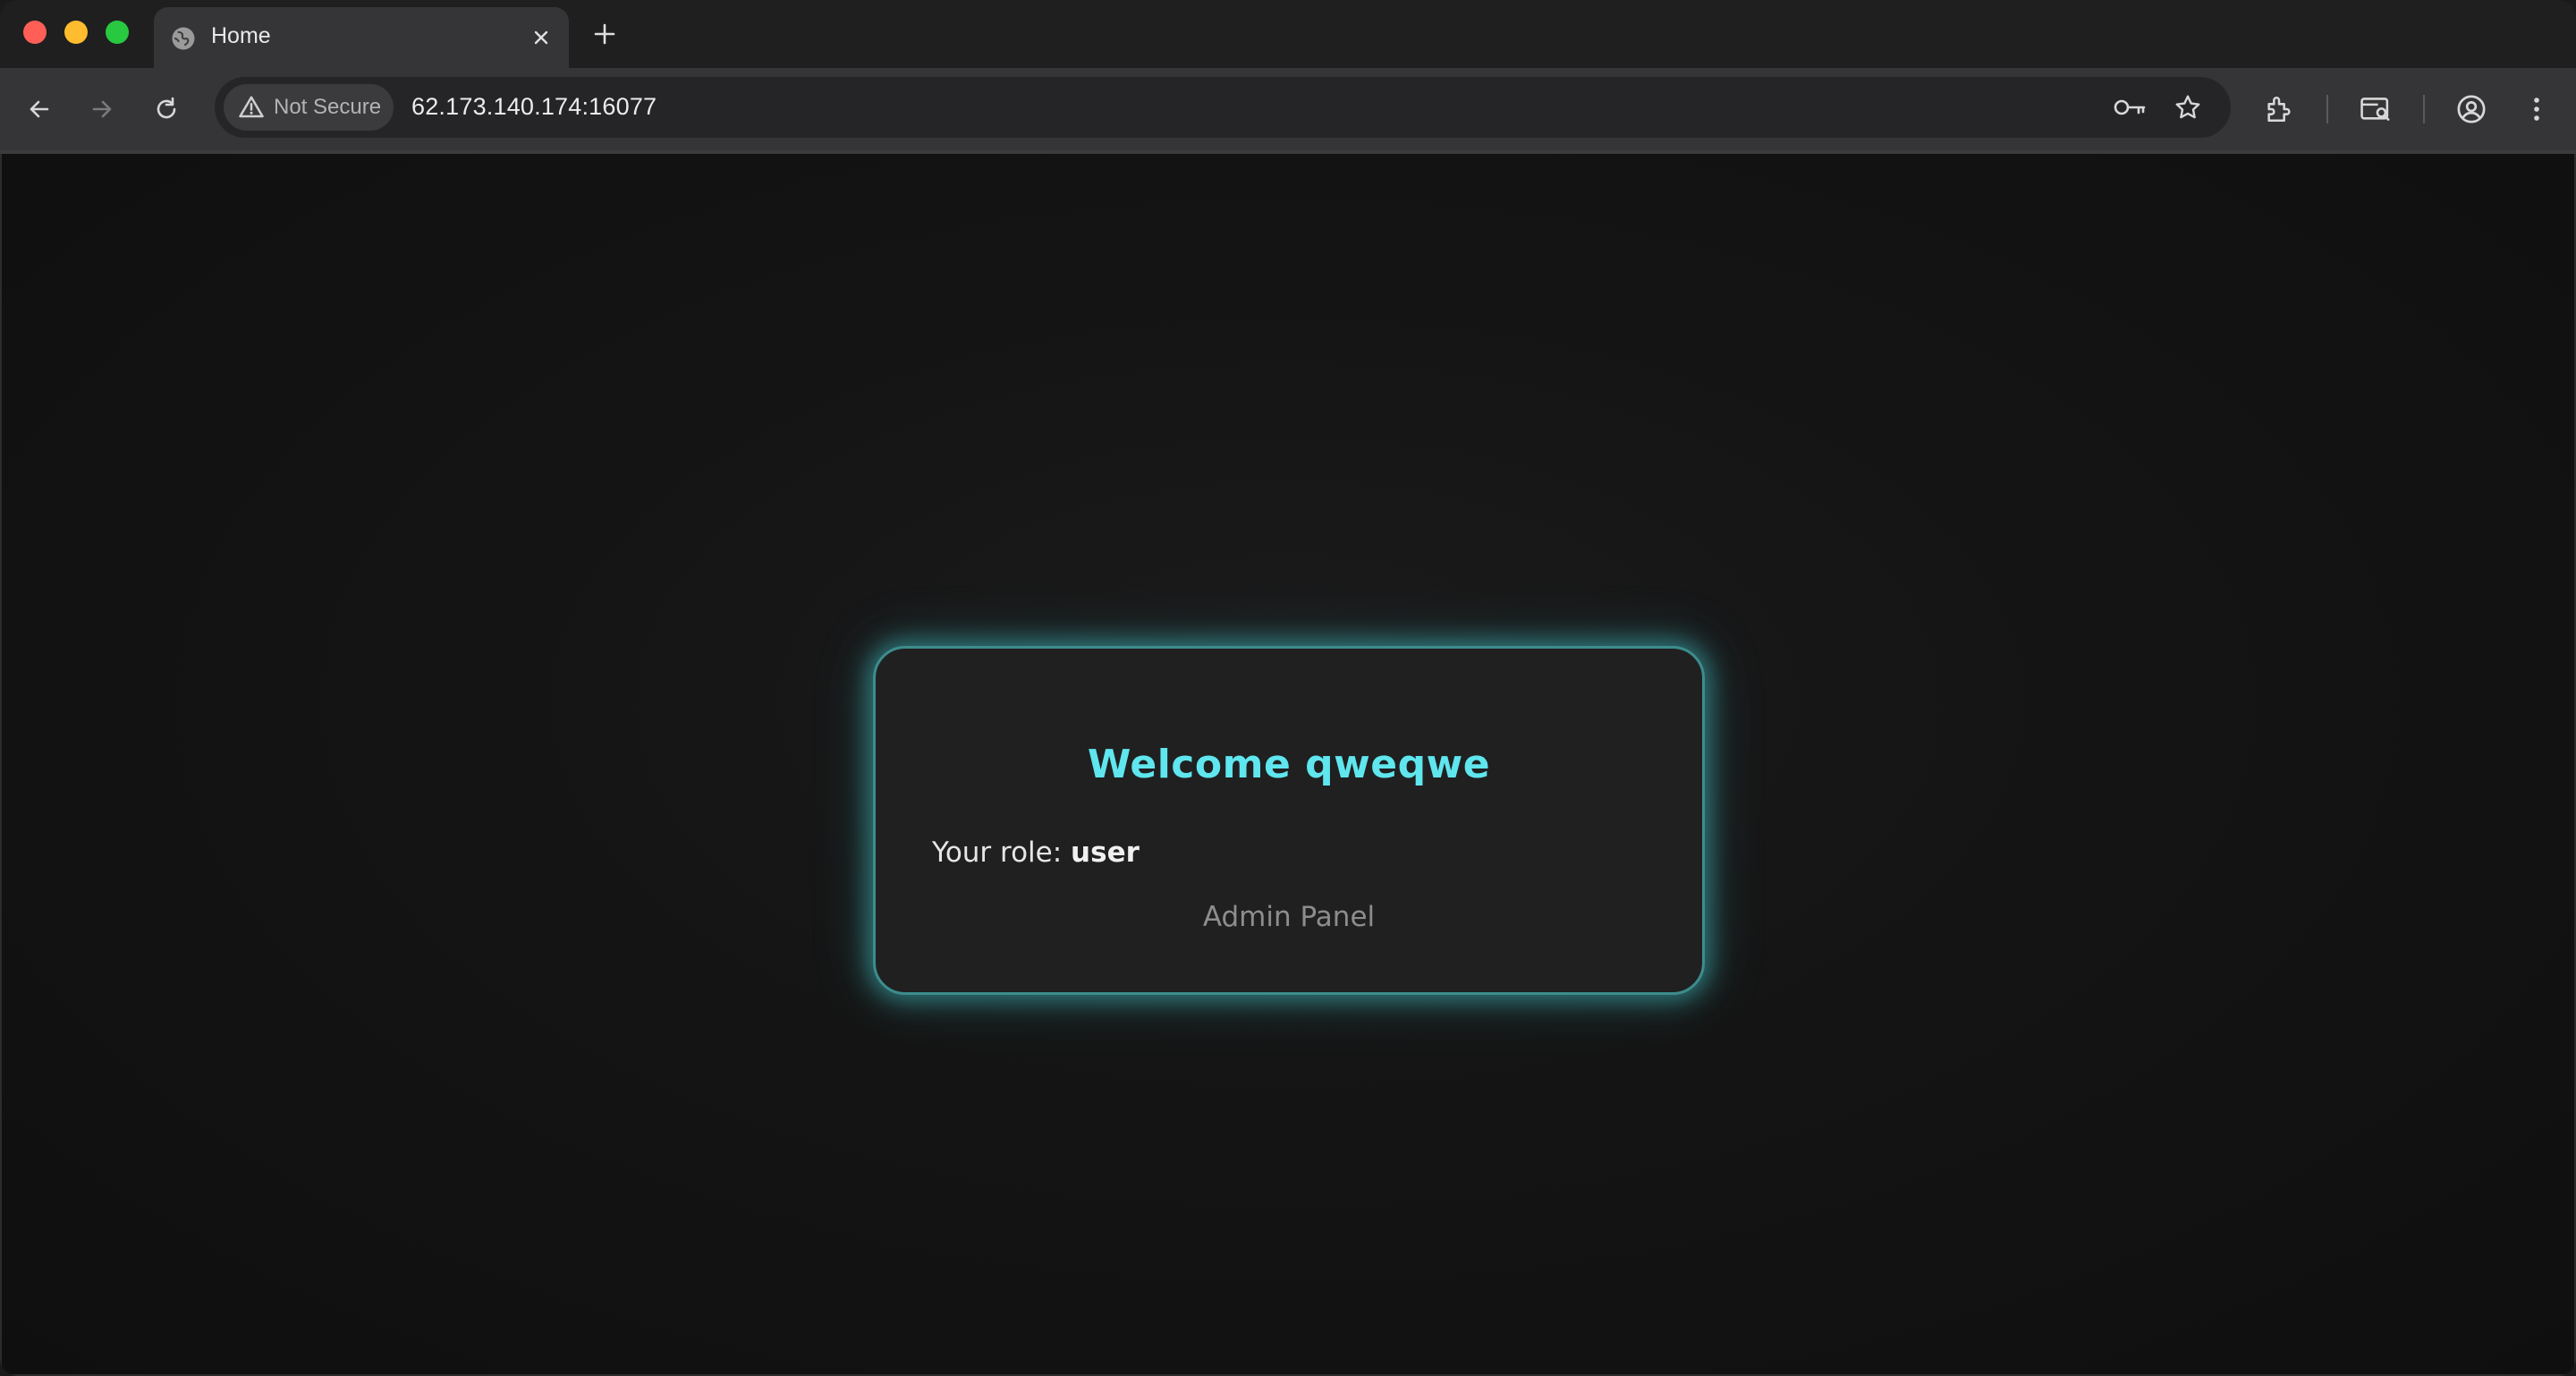  What do you see at coordinates (1223, 108) in the screenshot?
I see `address-bar: Not Secure 62.173.140.174:16077` at bounding box center [1223, 108].